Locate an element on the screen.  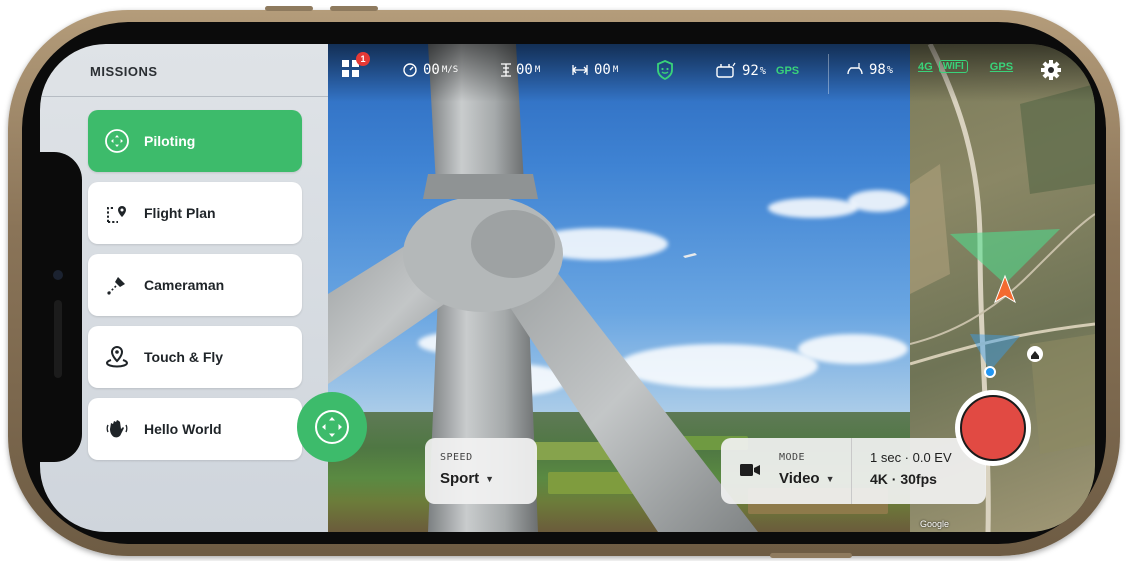
resolution-value: 4K · 30fps is located at coordinates (903, 479).